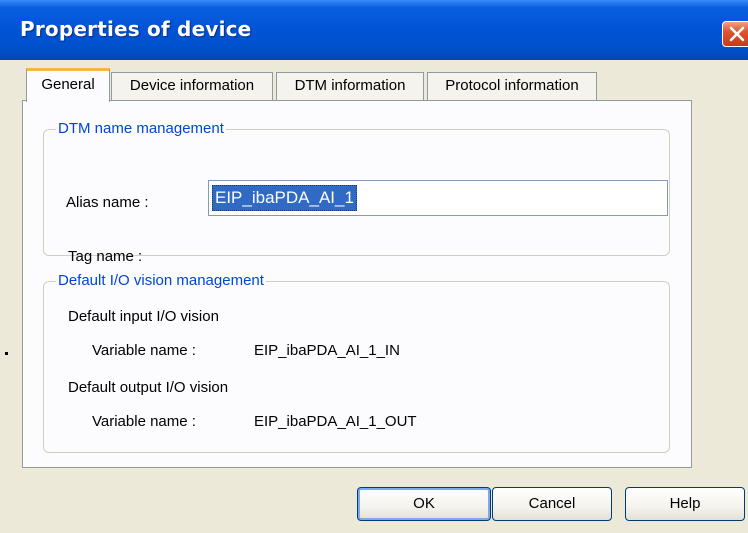  Describe the element at coordinates (327, 350) in the screenshot. I see `input-variable-value: EIP_ibaPDA_AI_1_IN` at that location.